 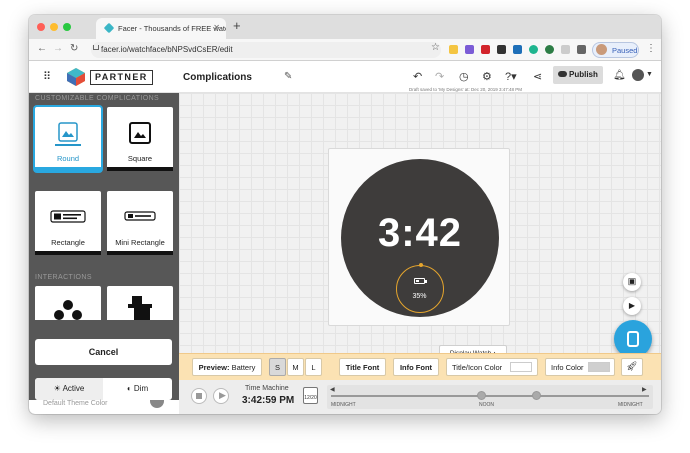 I want to click on notifications-bell-icon: 🔔︎, so click(x=619, y=75).